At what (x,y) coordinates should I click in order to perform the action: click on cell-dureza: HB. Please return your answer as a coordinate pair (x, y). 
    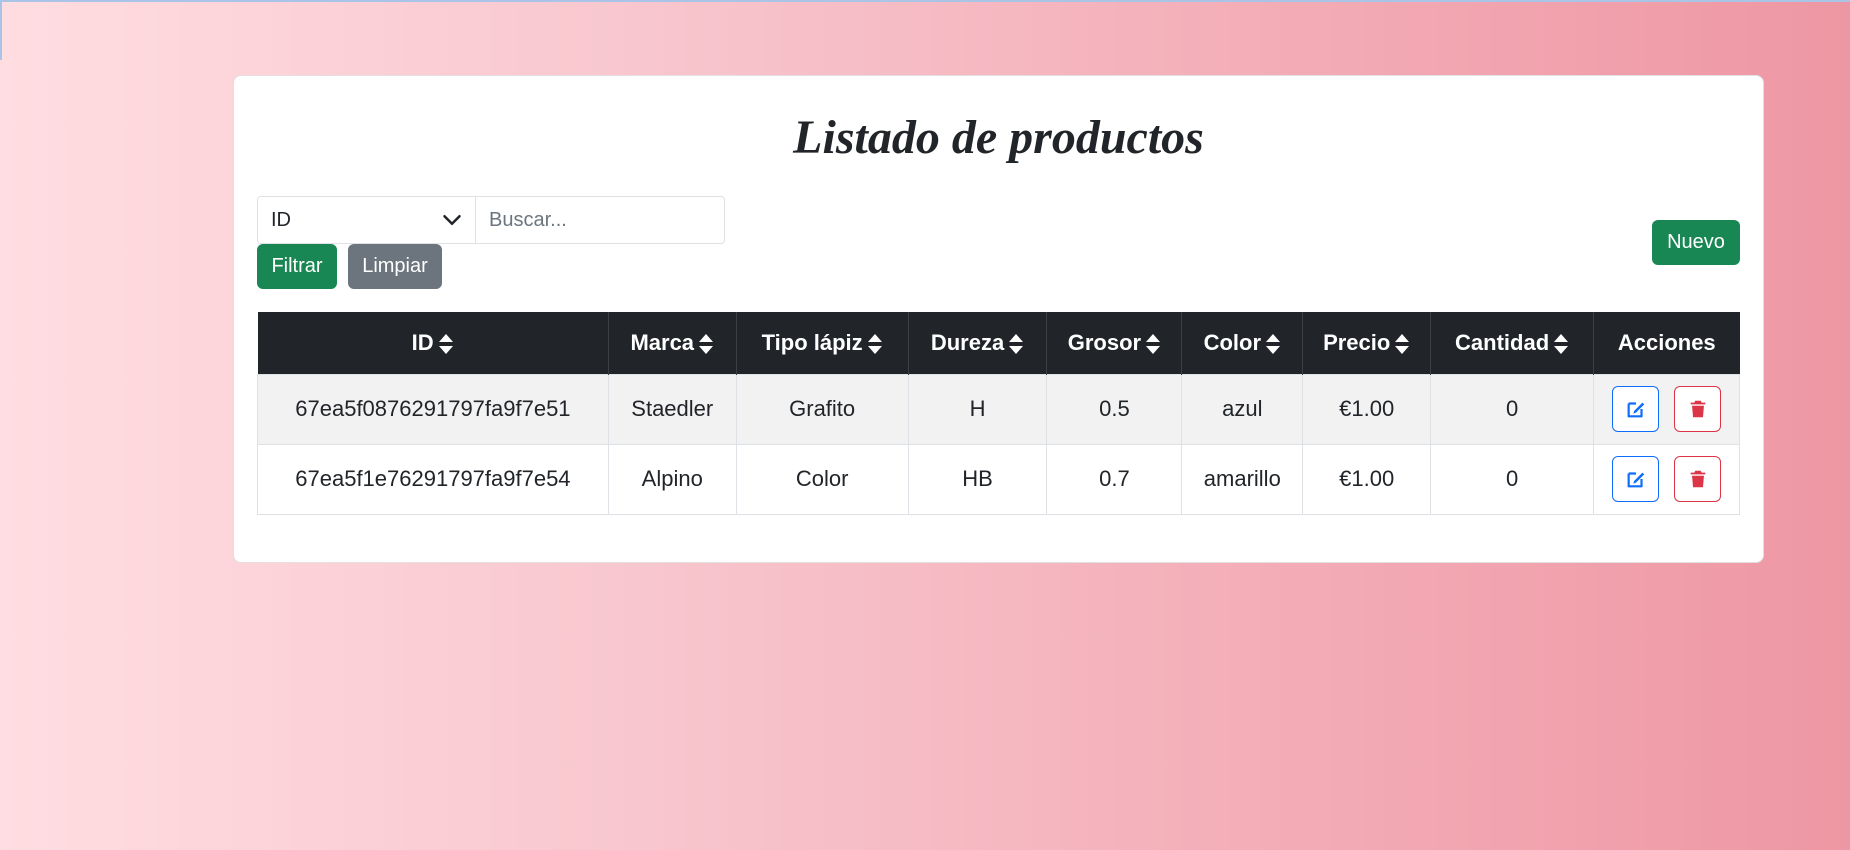
    Looking at the image, I should click on (977, 479).